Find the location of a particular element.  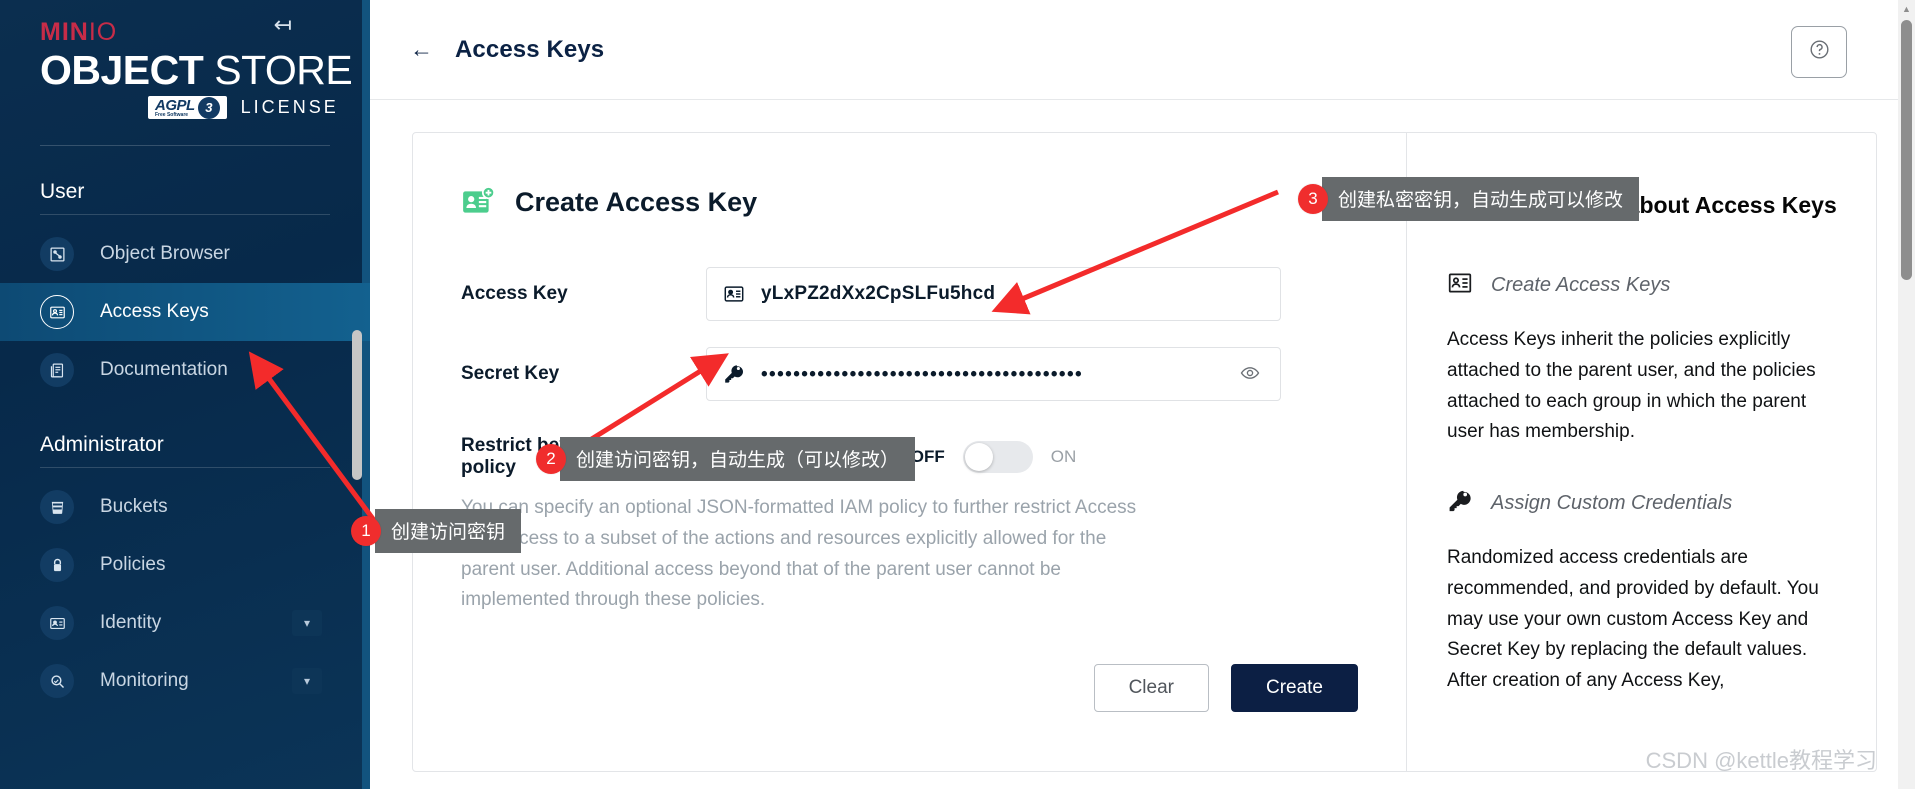

brand-minio-text: MINIO is located at coordinates (205, 32).